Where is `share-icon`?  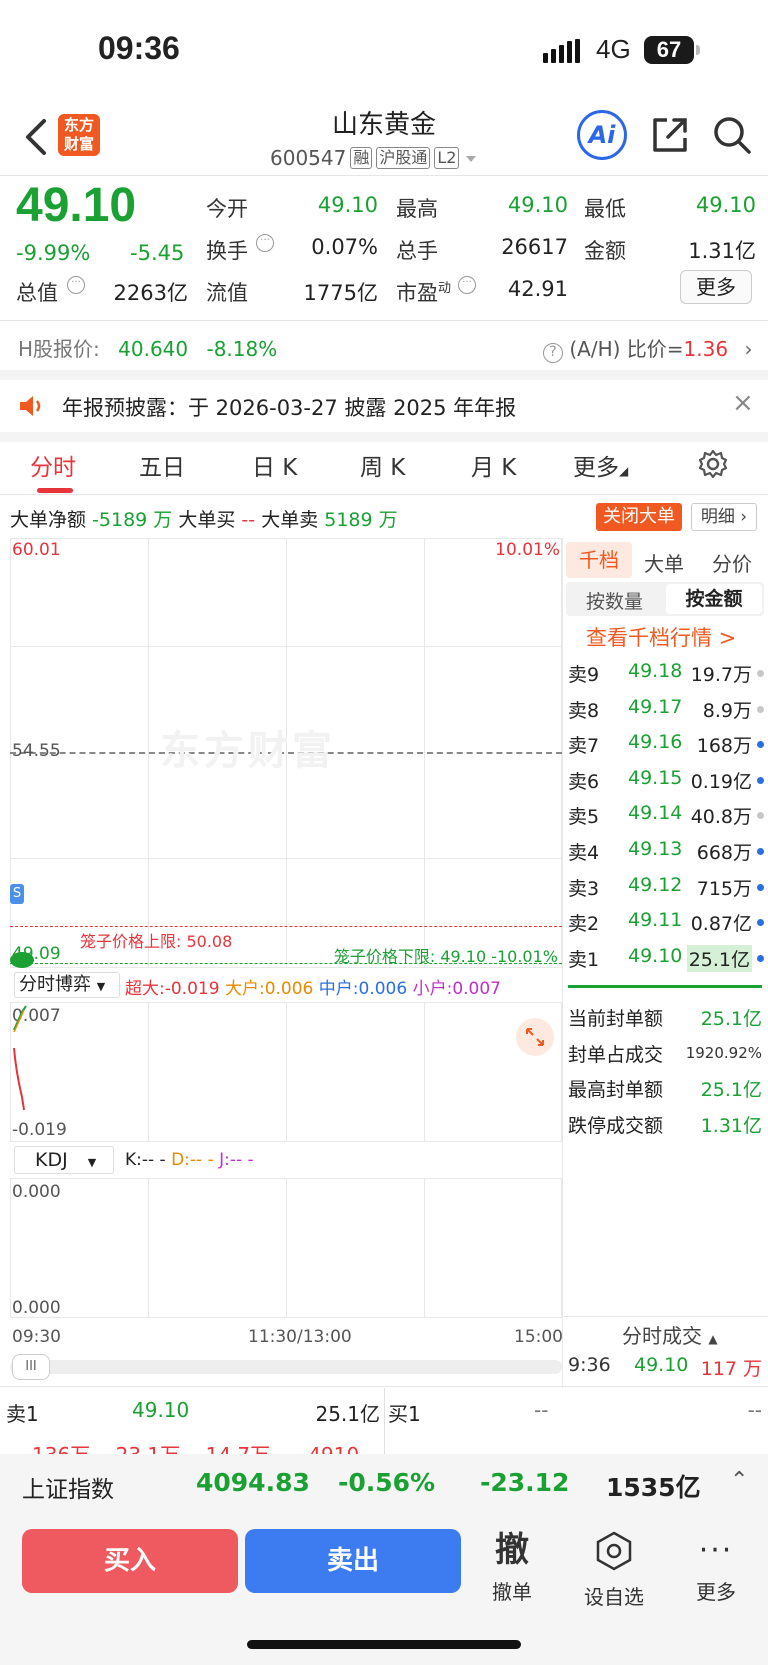 share-icon is located at coordinates (670, 135).